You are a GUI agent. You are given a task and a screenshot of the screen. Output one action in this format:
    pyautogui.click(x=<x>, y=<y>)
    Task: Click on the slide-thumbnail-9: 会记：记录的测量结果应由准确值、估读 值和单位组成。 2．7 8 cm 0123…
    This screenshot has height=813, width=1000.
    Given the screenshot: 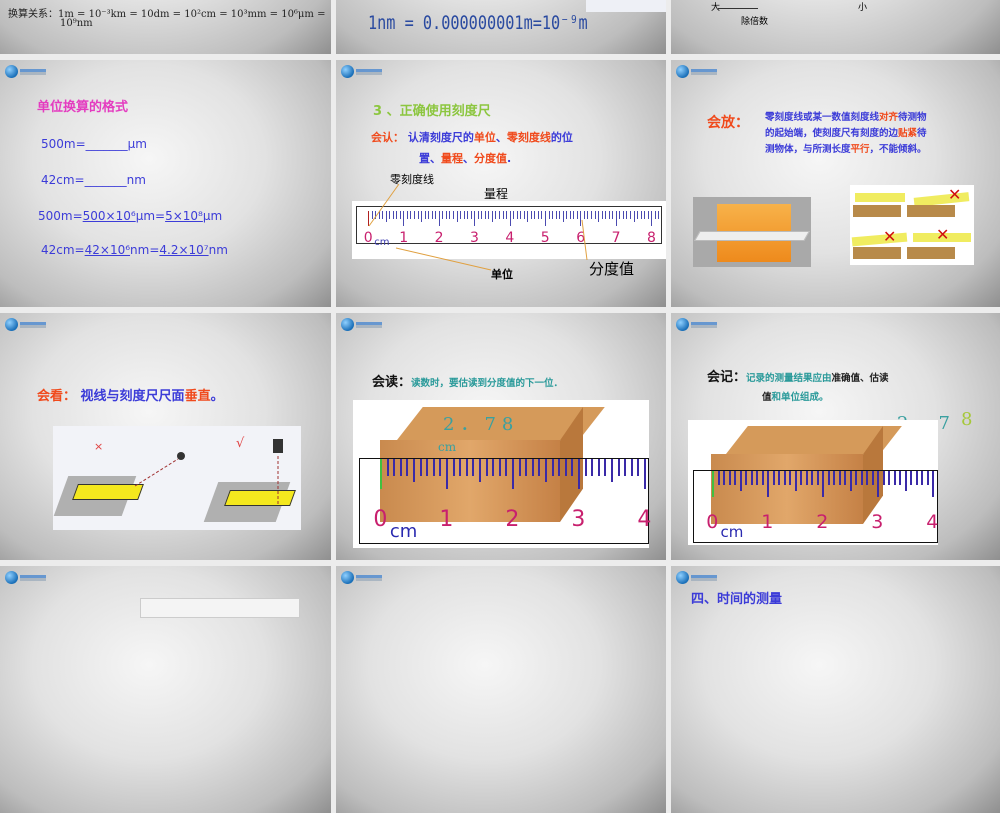 What is the action you would take?
    pyautogui.click(x=835, y=436)
    